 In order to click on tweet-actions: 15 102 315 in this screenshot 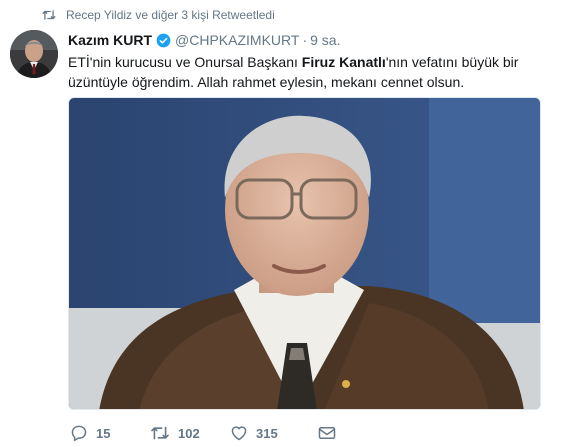, I will do `click(203, 433)`.